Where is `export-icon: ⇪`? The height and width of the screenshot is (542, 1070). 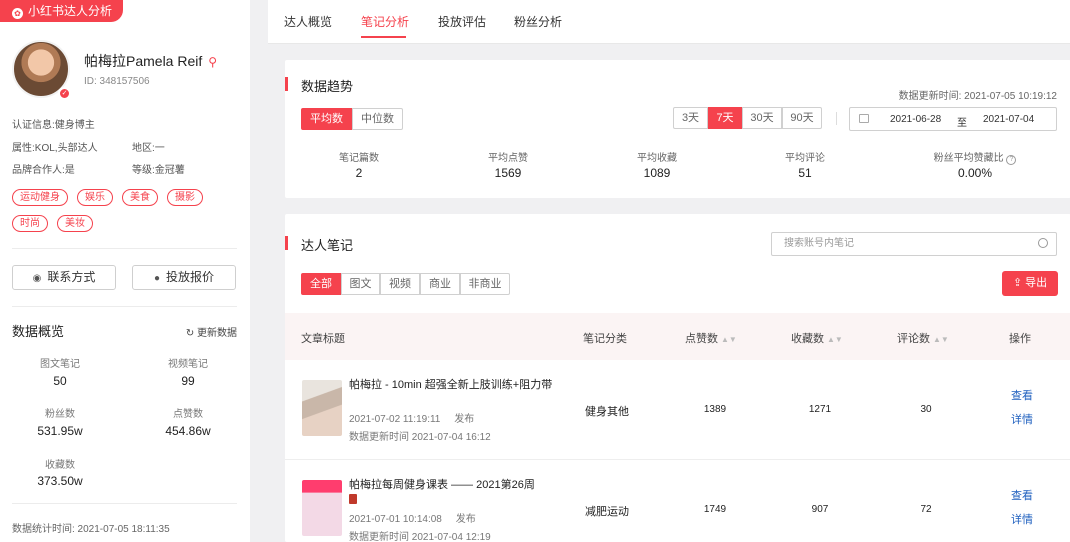
export-icon: ⇪ is located at coordinates (1017, 283).